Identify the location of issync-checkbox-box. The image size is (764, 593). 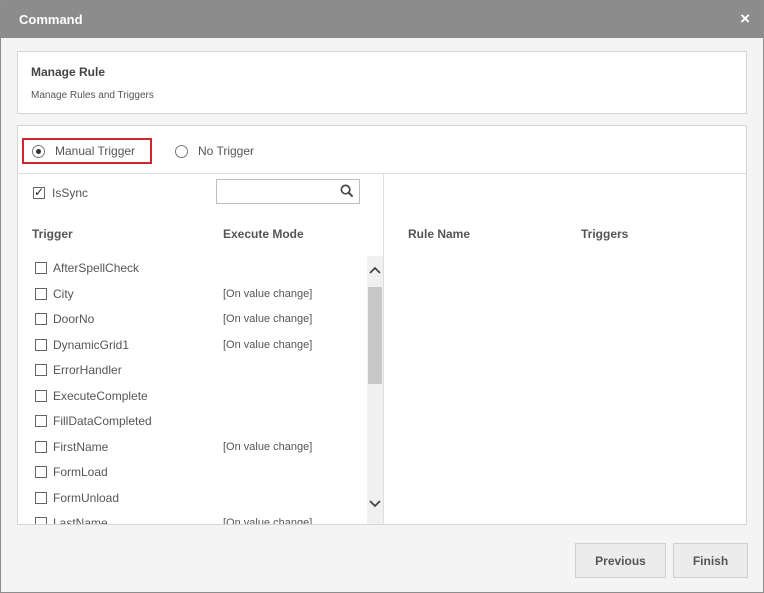
(39, 192).